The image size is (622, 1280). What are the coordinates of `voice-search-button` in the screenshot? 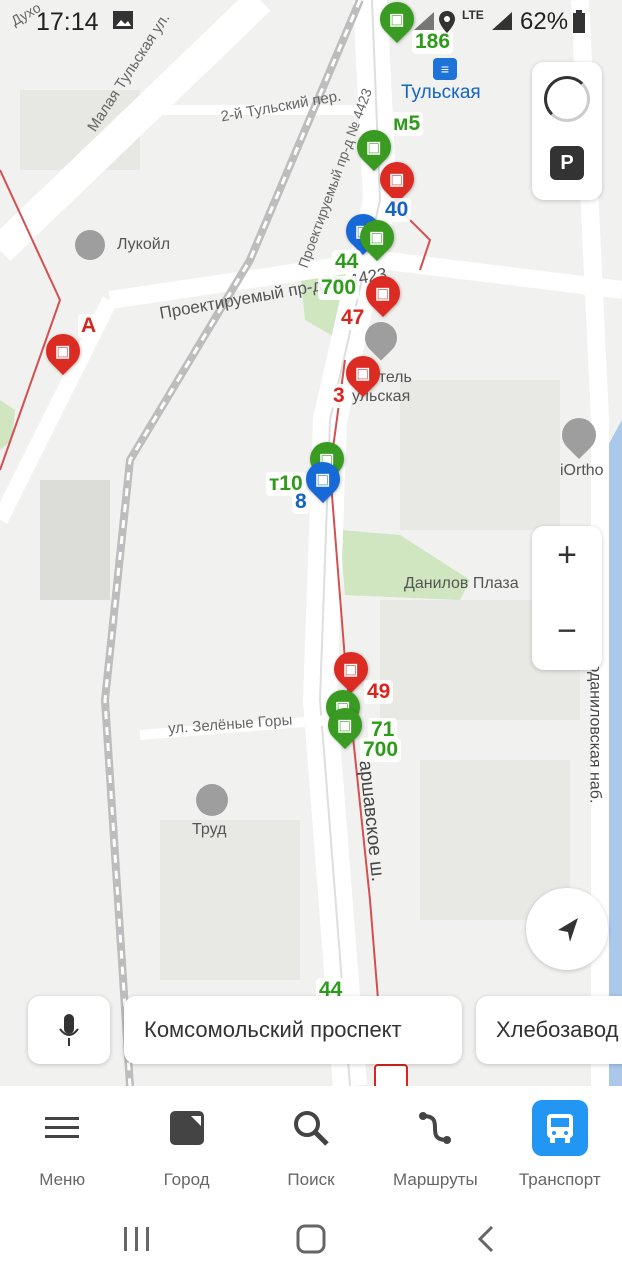 It's located at (69, 1030).